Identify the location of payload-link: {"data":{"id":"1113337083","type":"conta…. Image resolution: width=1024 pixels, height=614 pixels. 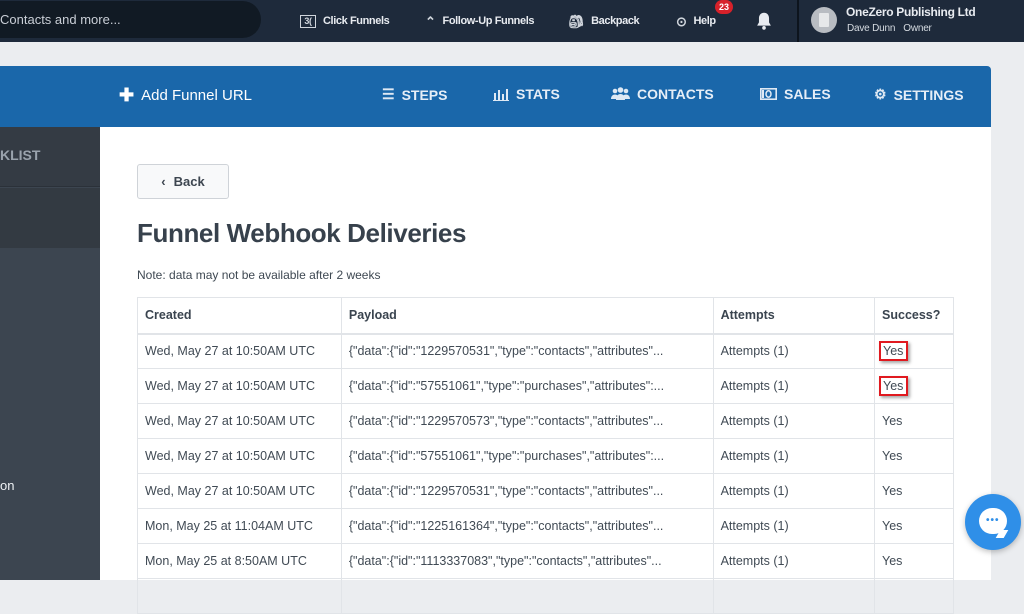
(527, 561).